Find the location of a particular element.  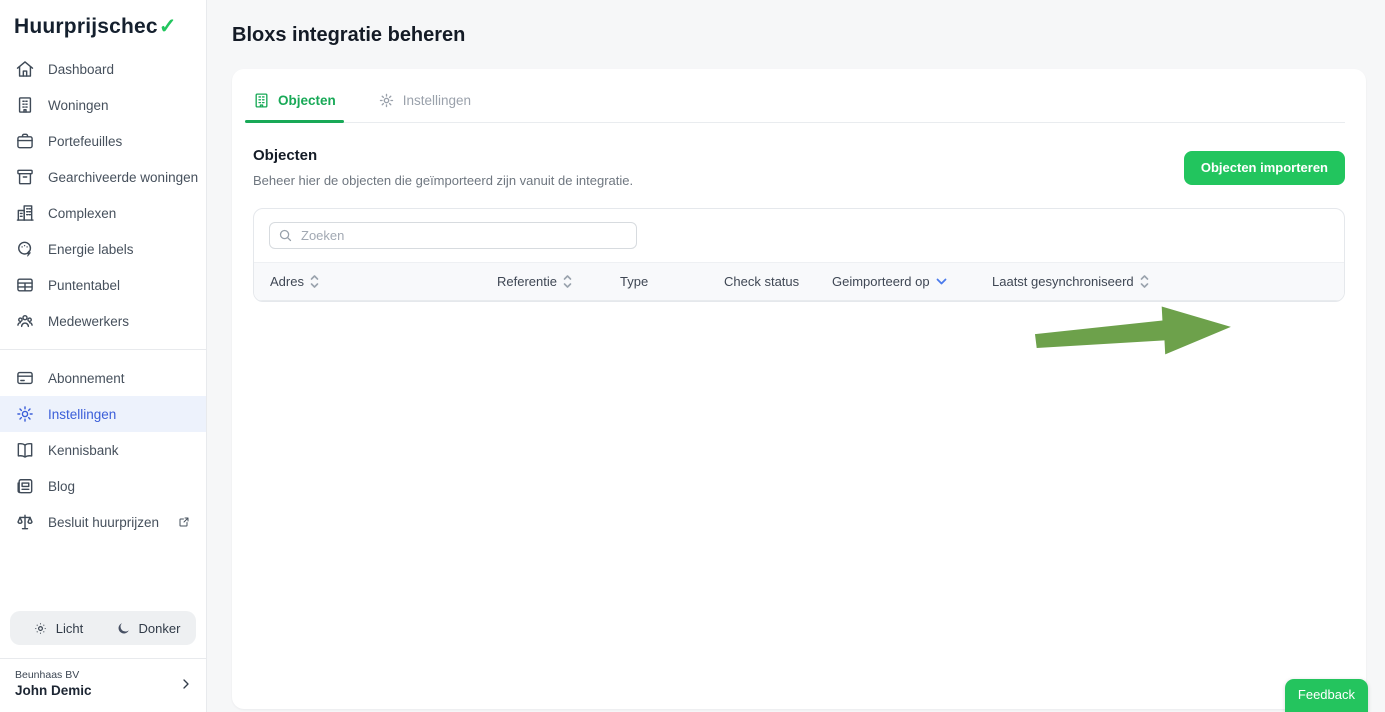

theme-light-button: Licht is located at coordinates (58, 628).